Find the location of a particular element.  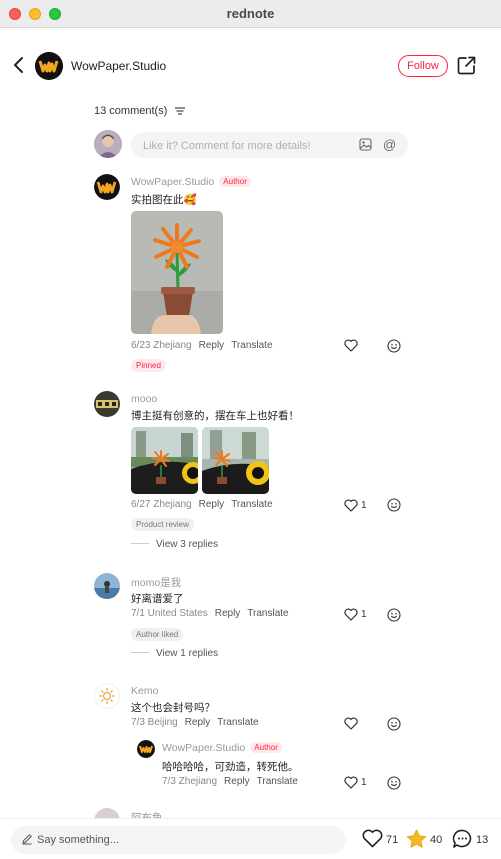

window-titlebar: rednote is located at coordinates (250, 14).